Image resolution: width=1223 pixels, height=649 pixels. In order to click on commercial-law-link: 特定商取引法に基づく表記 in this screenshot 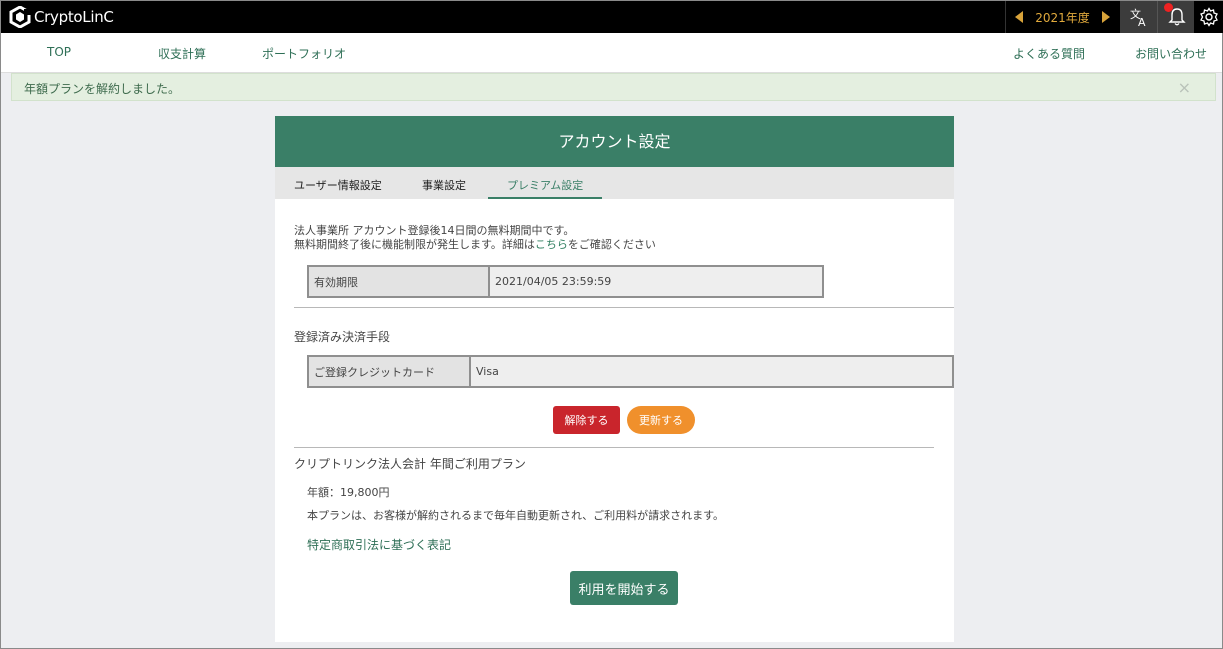, I will do `click(379, 545)`.